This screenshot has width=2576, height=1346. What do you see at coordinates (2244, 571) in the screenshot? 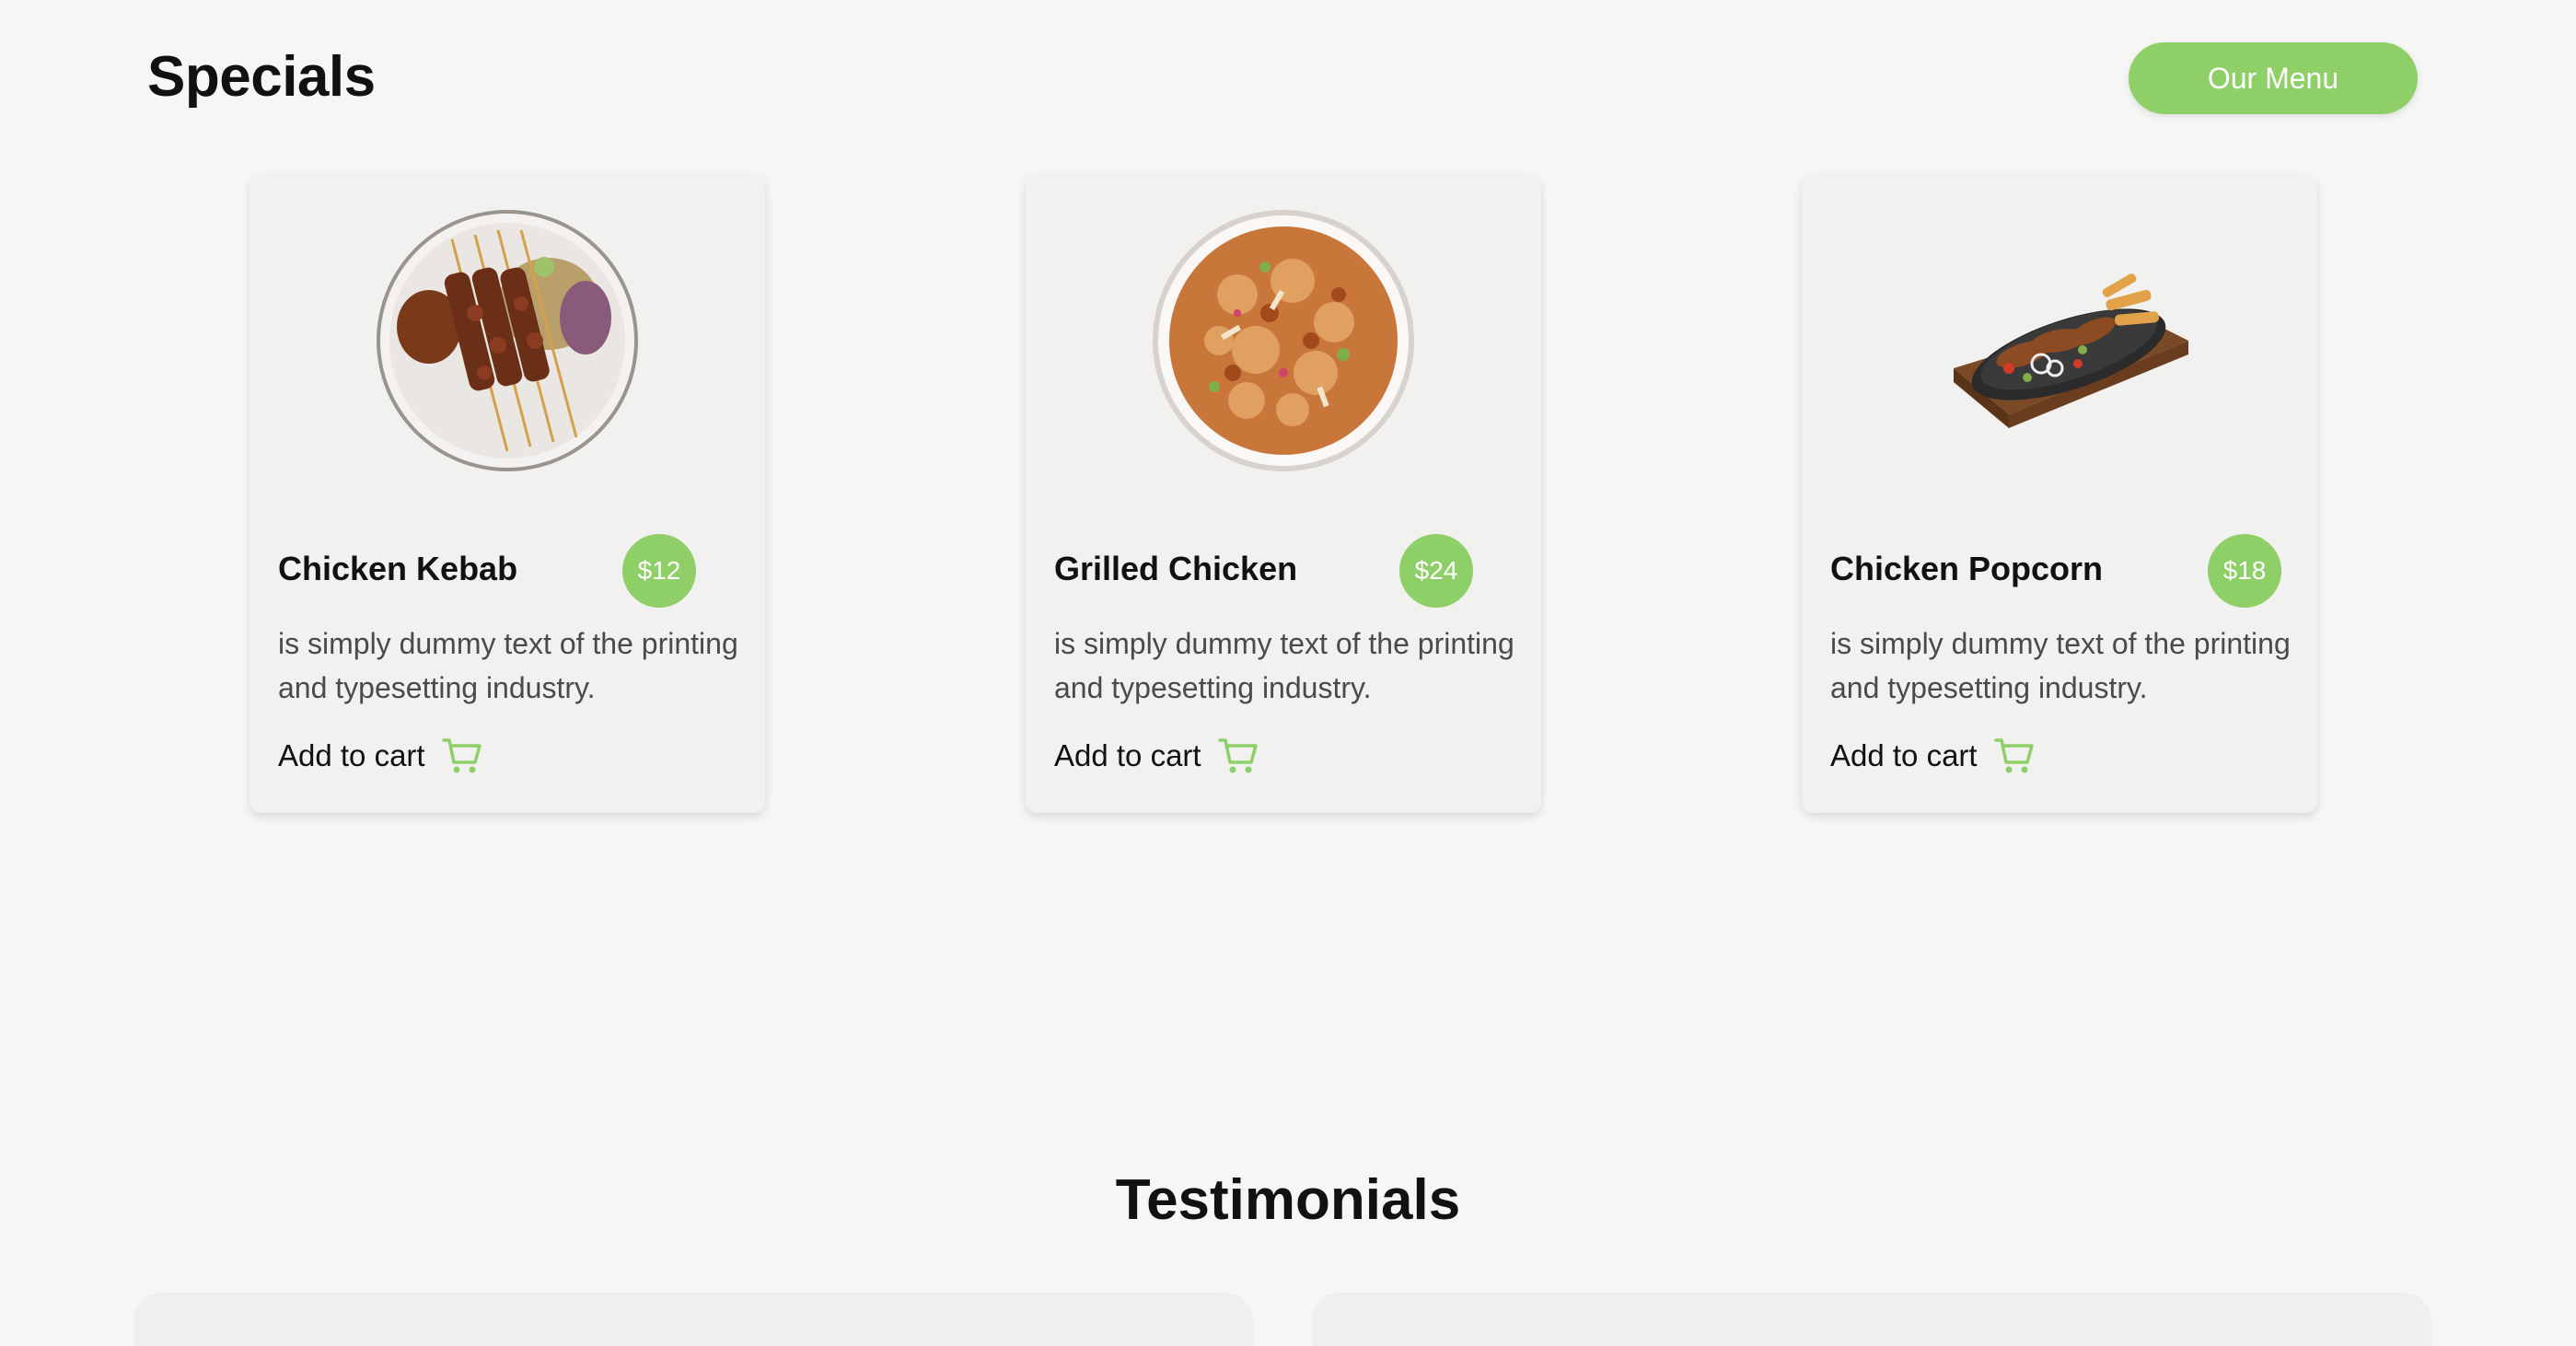
I see `price-badge: $18` at bounding box center [2244, 571].